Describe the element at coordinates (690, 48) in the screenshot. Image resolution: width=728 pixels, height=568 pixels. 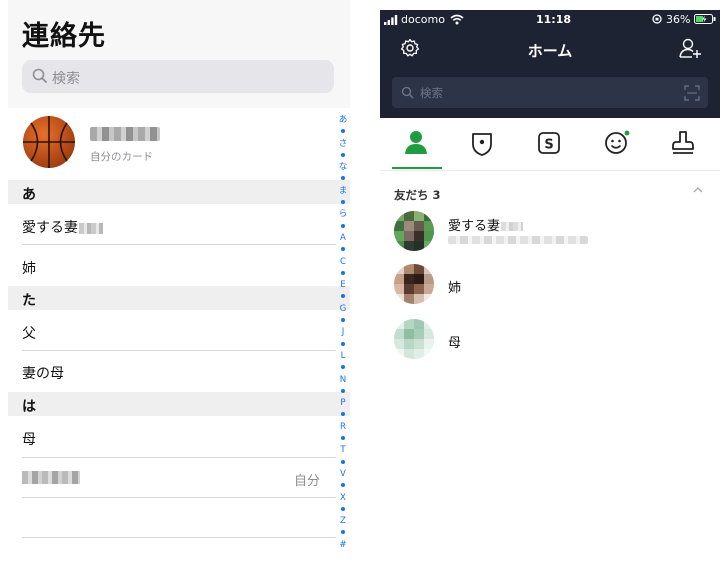
I see `add-friend-icon` at that location.